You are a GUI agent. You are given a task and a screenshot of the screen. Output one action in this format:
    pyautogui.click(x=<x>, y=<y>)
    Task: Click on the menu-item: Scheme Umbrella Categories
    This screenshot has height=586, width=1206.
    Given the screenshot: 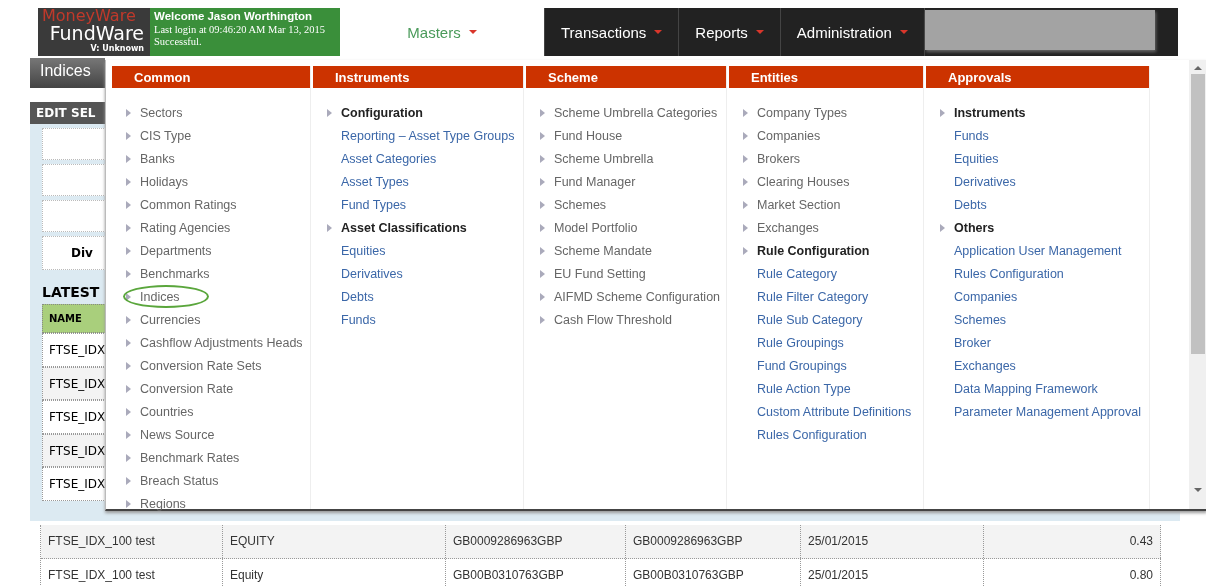 What is the action you would take?
    pyautogui.click(x=636, y=112)
    